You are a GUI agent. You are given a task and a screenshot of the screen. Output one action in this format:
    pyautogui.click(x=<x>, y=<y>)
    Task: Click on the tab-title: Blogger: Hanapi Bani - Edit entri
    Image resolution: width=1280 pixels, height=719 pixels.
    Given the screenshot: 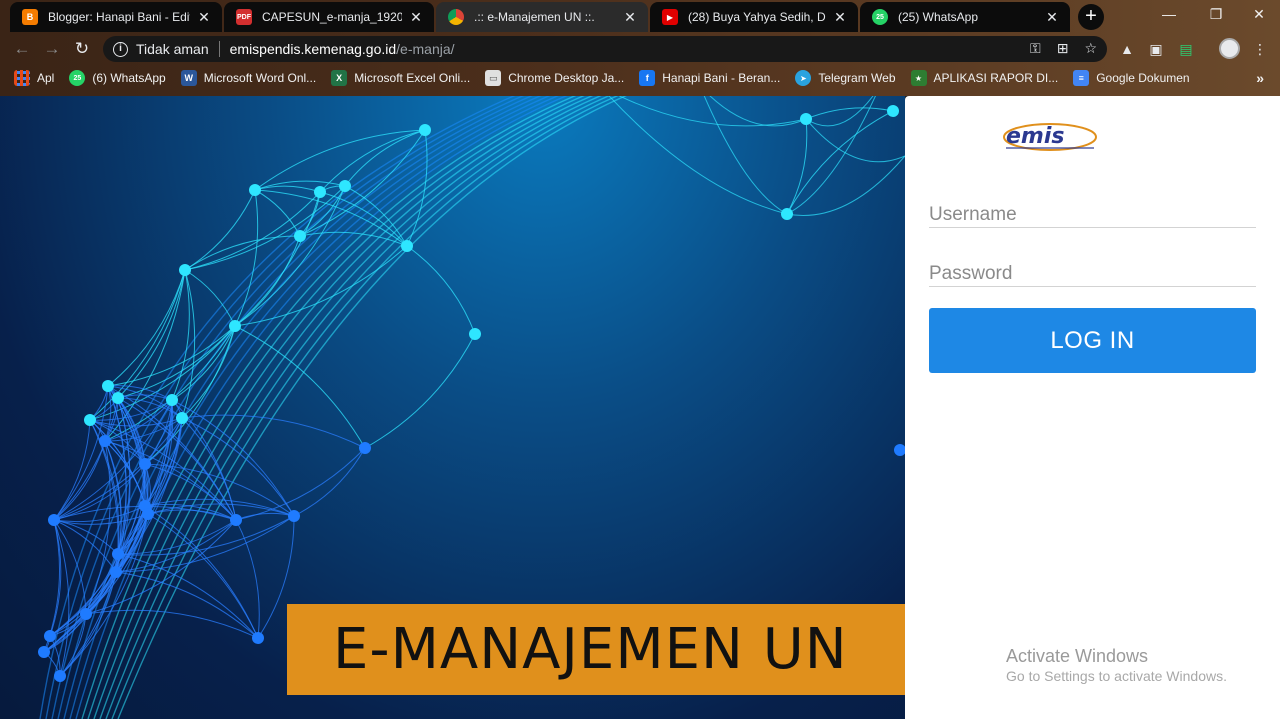 What is the action you would take?
    pyautogui.click(x=119, y=17)
    